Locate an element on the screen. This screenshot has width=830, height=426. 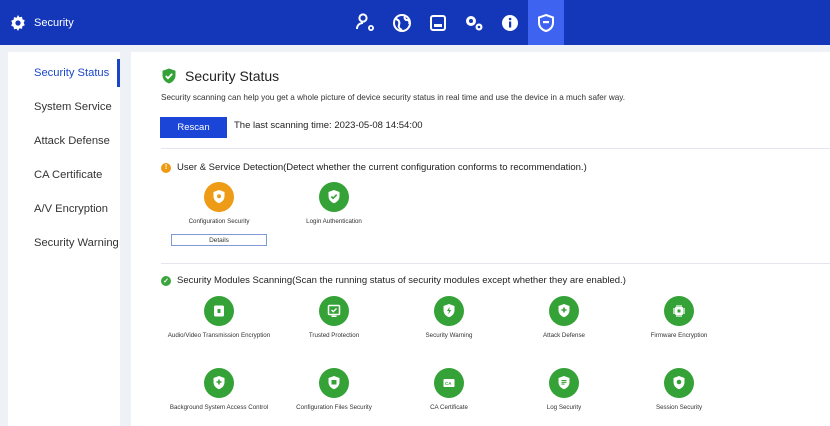
module-log-security: Log Security is located at coordinates (564, 390).